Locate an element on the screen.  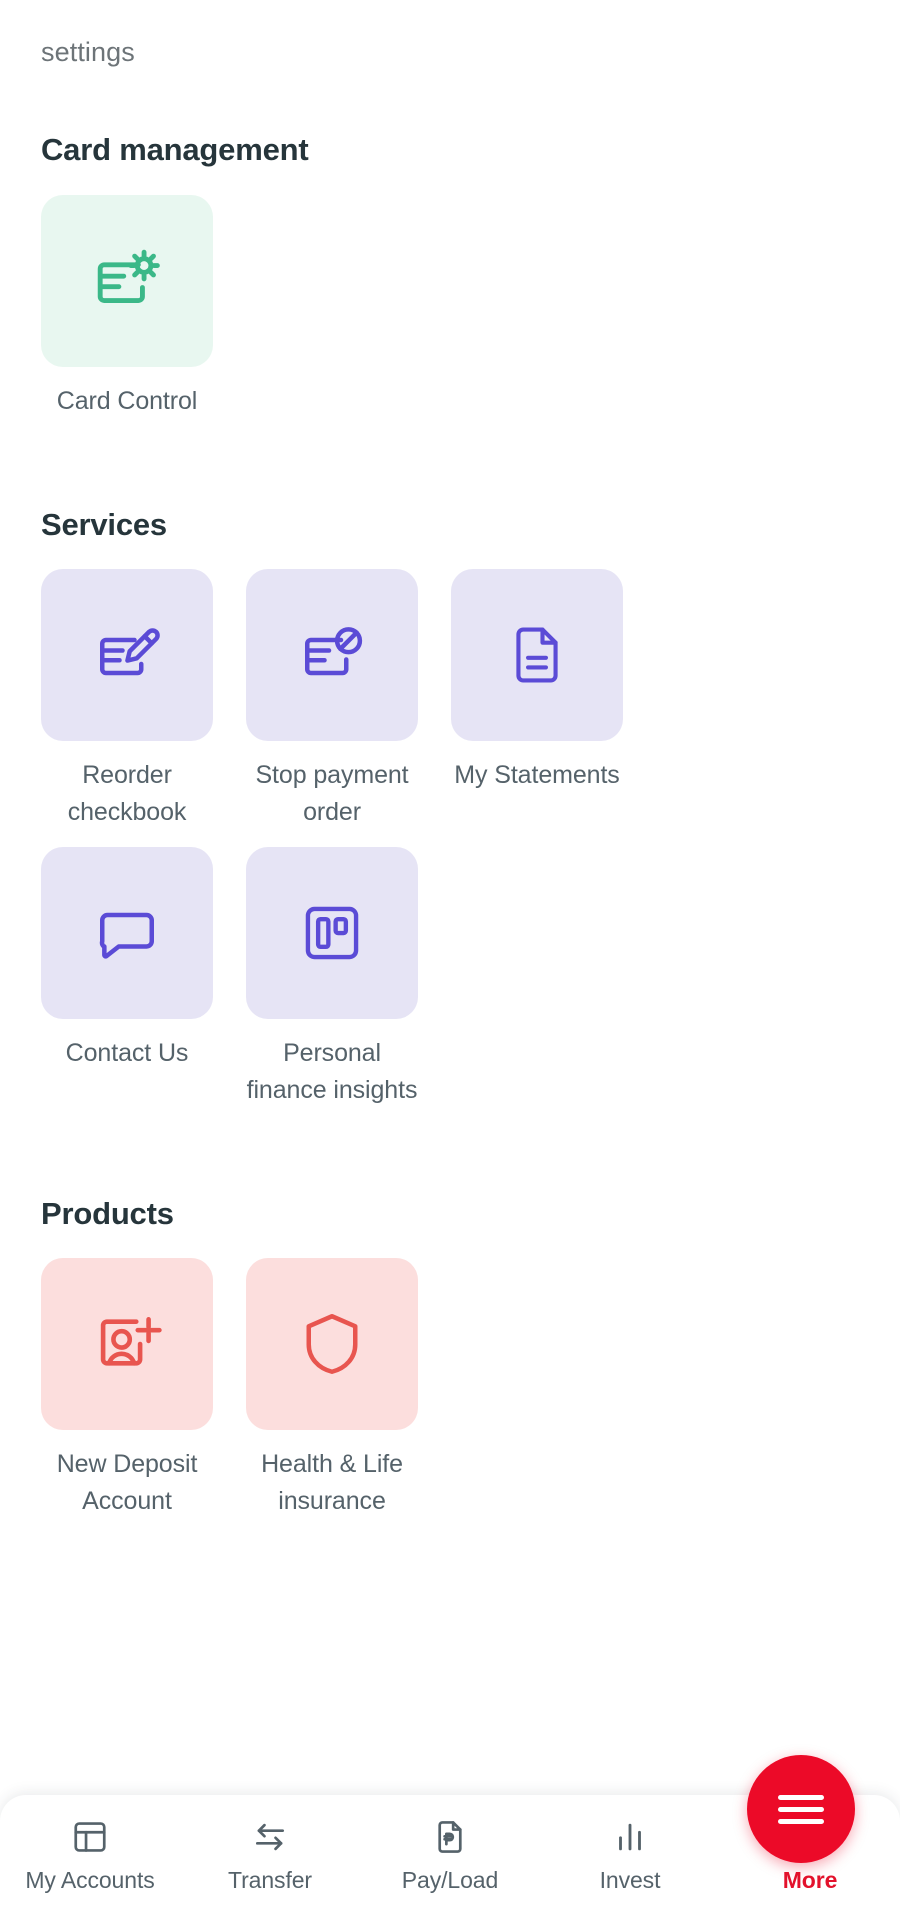
board-columns-icon is located at coordinates (332, 933).